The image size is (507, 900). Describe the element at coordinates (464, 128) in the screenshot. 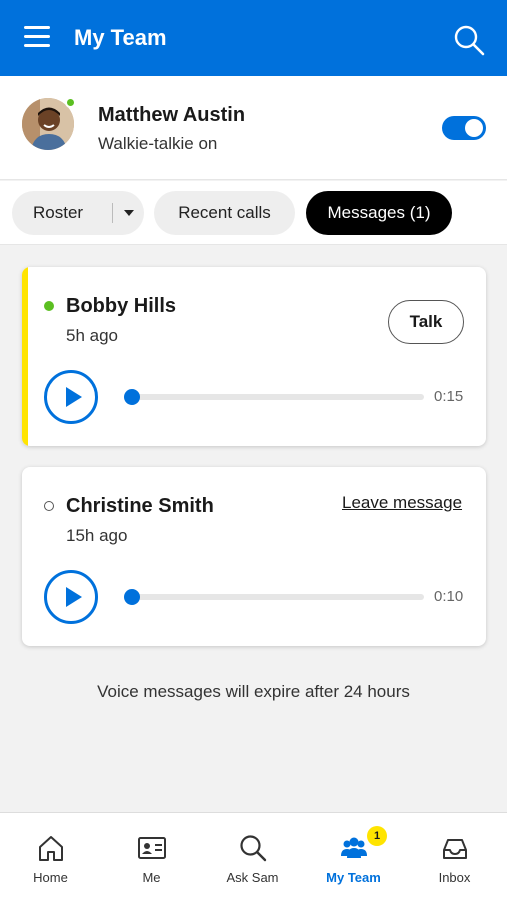

I see `walkie-talkie-toggle` at that location.